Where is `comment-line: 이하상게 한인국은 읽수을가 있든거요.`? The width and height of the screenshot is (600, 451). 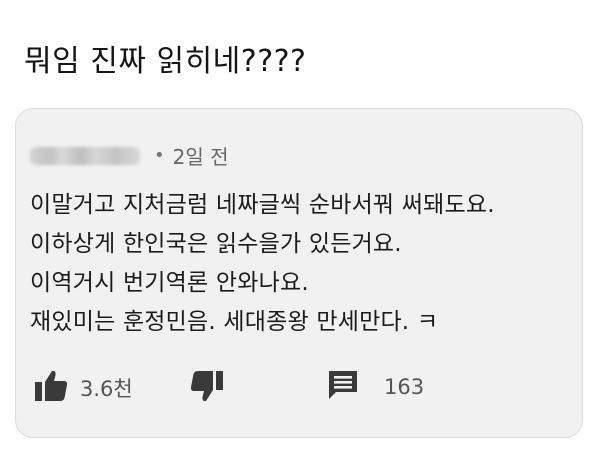
comment-line: 이하상게 한인국은 읽수을가 있든거요. is located at coordinates (216, 244).